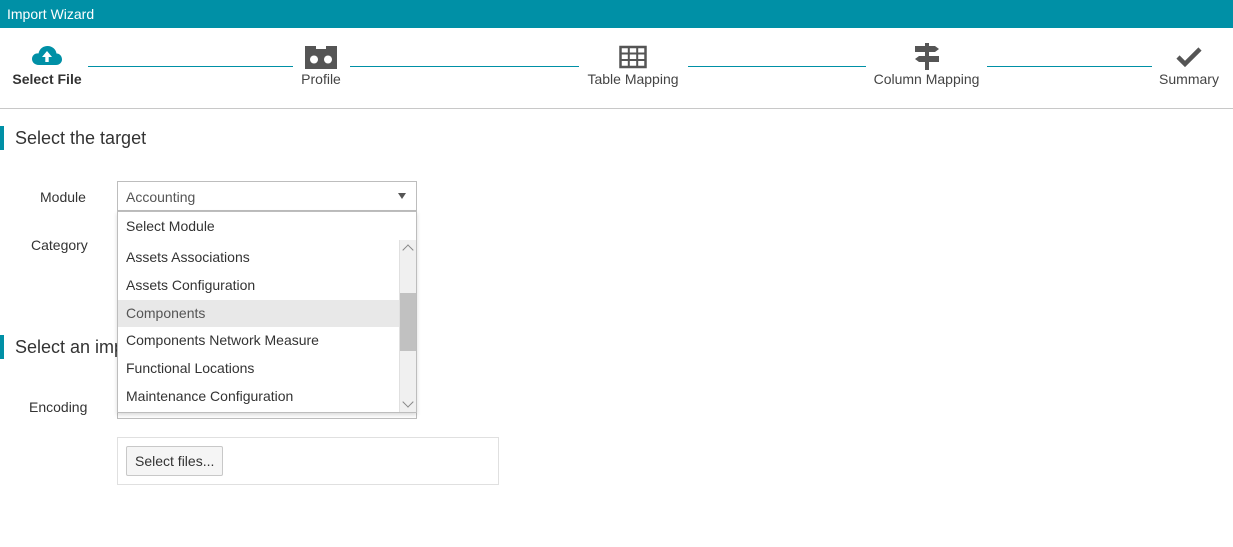 Image resolution: width=1233 pixels, height=547 pixels. I want to click on list-item: Components, so click(259, 313).